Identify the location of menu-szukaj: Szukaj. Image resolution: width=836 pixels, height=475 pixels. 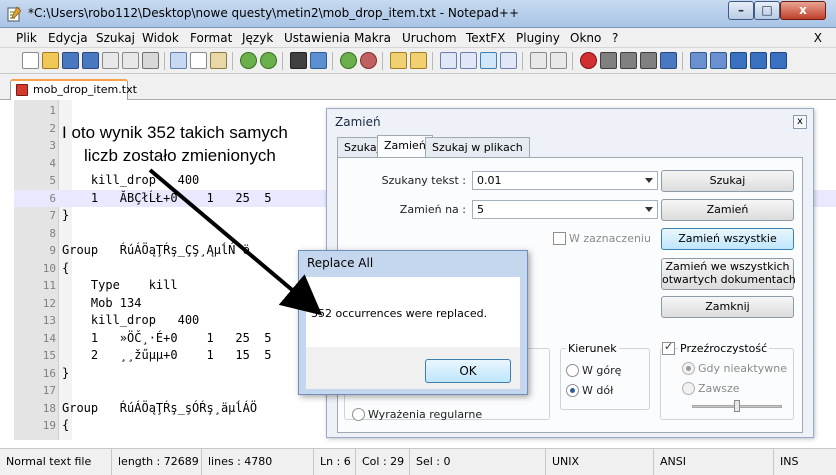
(115, 38).